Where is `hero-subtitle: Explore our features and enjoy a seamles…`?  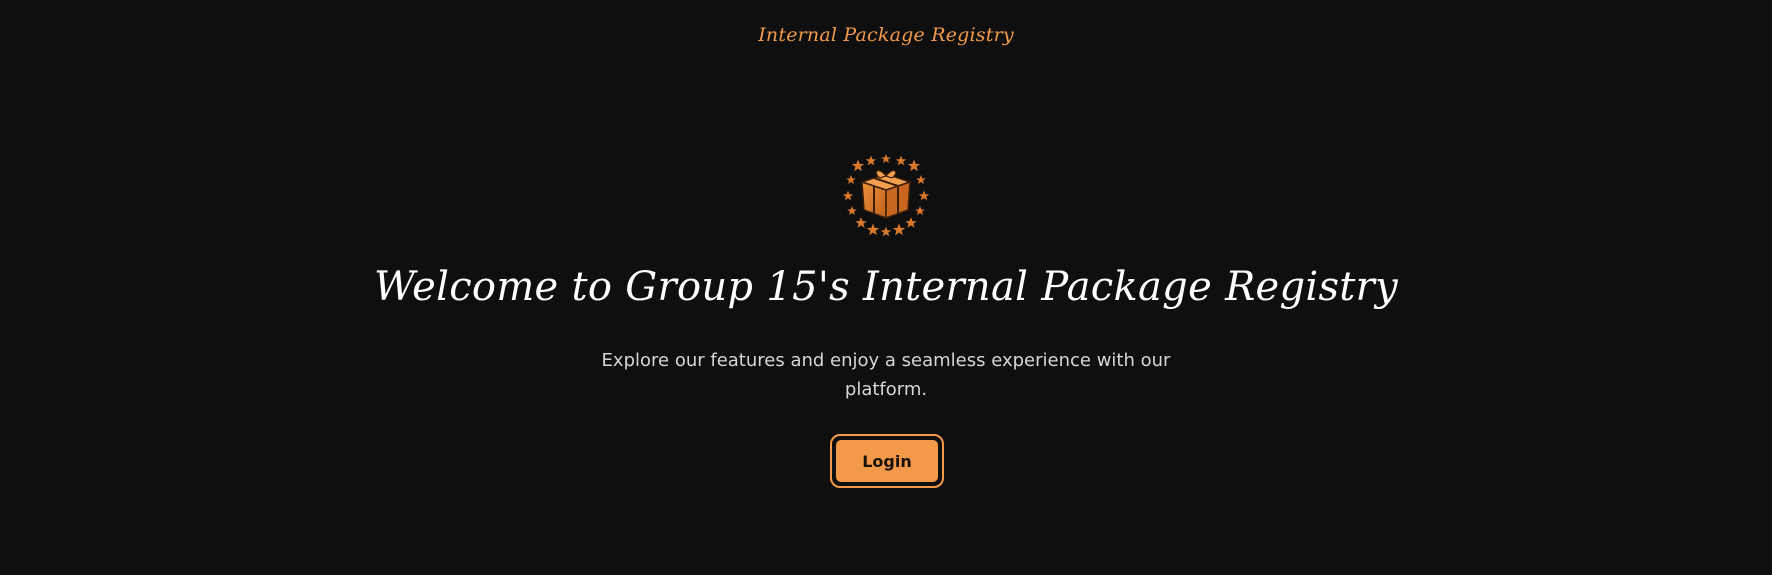 hero-subtitle: Explore our features and enjoy a seamles… is located at coordinates (886, 375).